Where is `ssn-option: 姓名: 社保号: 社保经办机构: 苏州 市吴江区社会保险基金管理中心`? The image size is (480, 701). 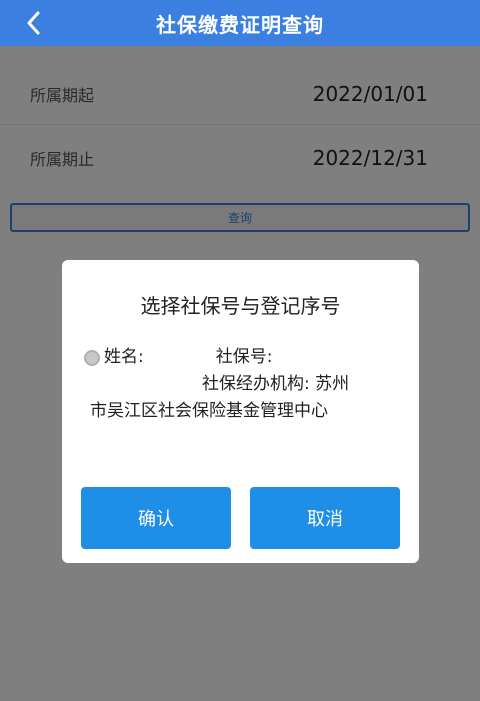
ssn-option: 姓名: 社保号: 社保经办机构: 苏州 市吴江区社会保险基金管理中心 is located at coordinates (243, 384).